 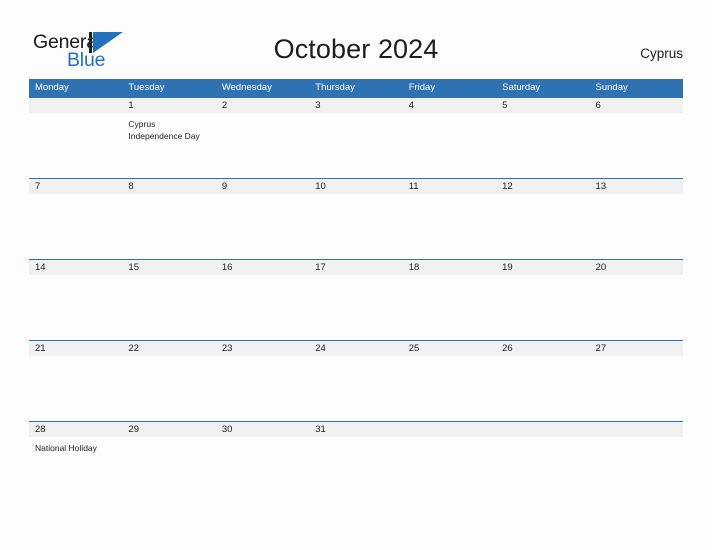 I want to click on day-number: 4, so click(x=449, y=105).